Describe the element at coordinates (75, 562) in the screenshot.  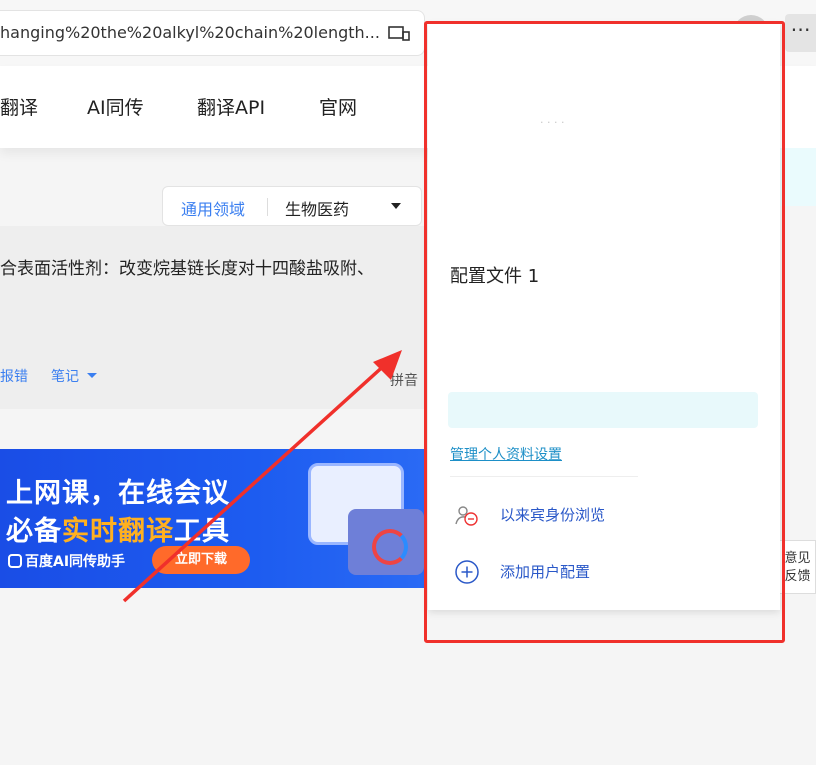
I see `banner-brand-label: 百度AI同传助手` at that location.